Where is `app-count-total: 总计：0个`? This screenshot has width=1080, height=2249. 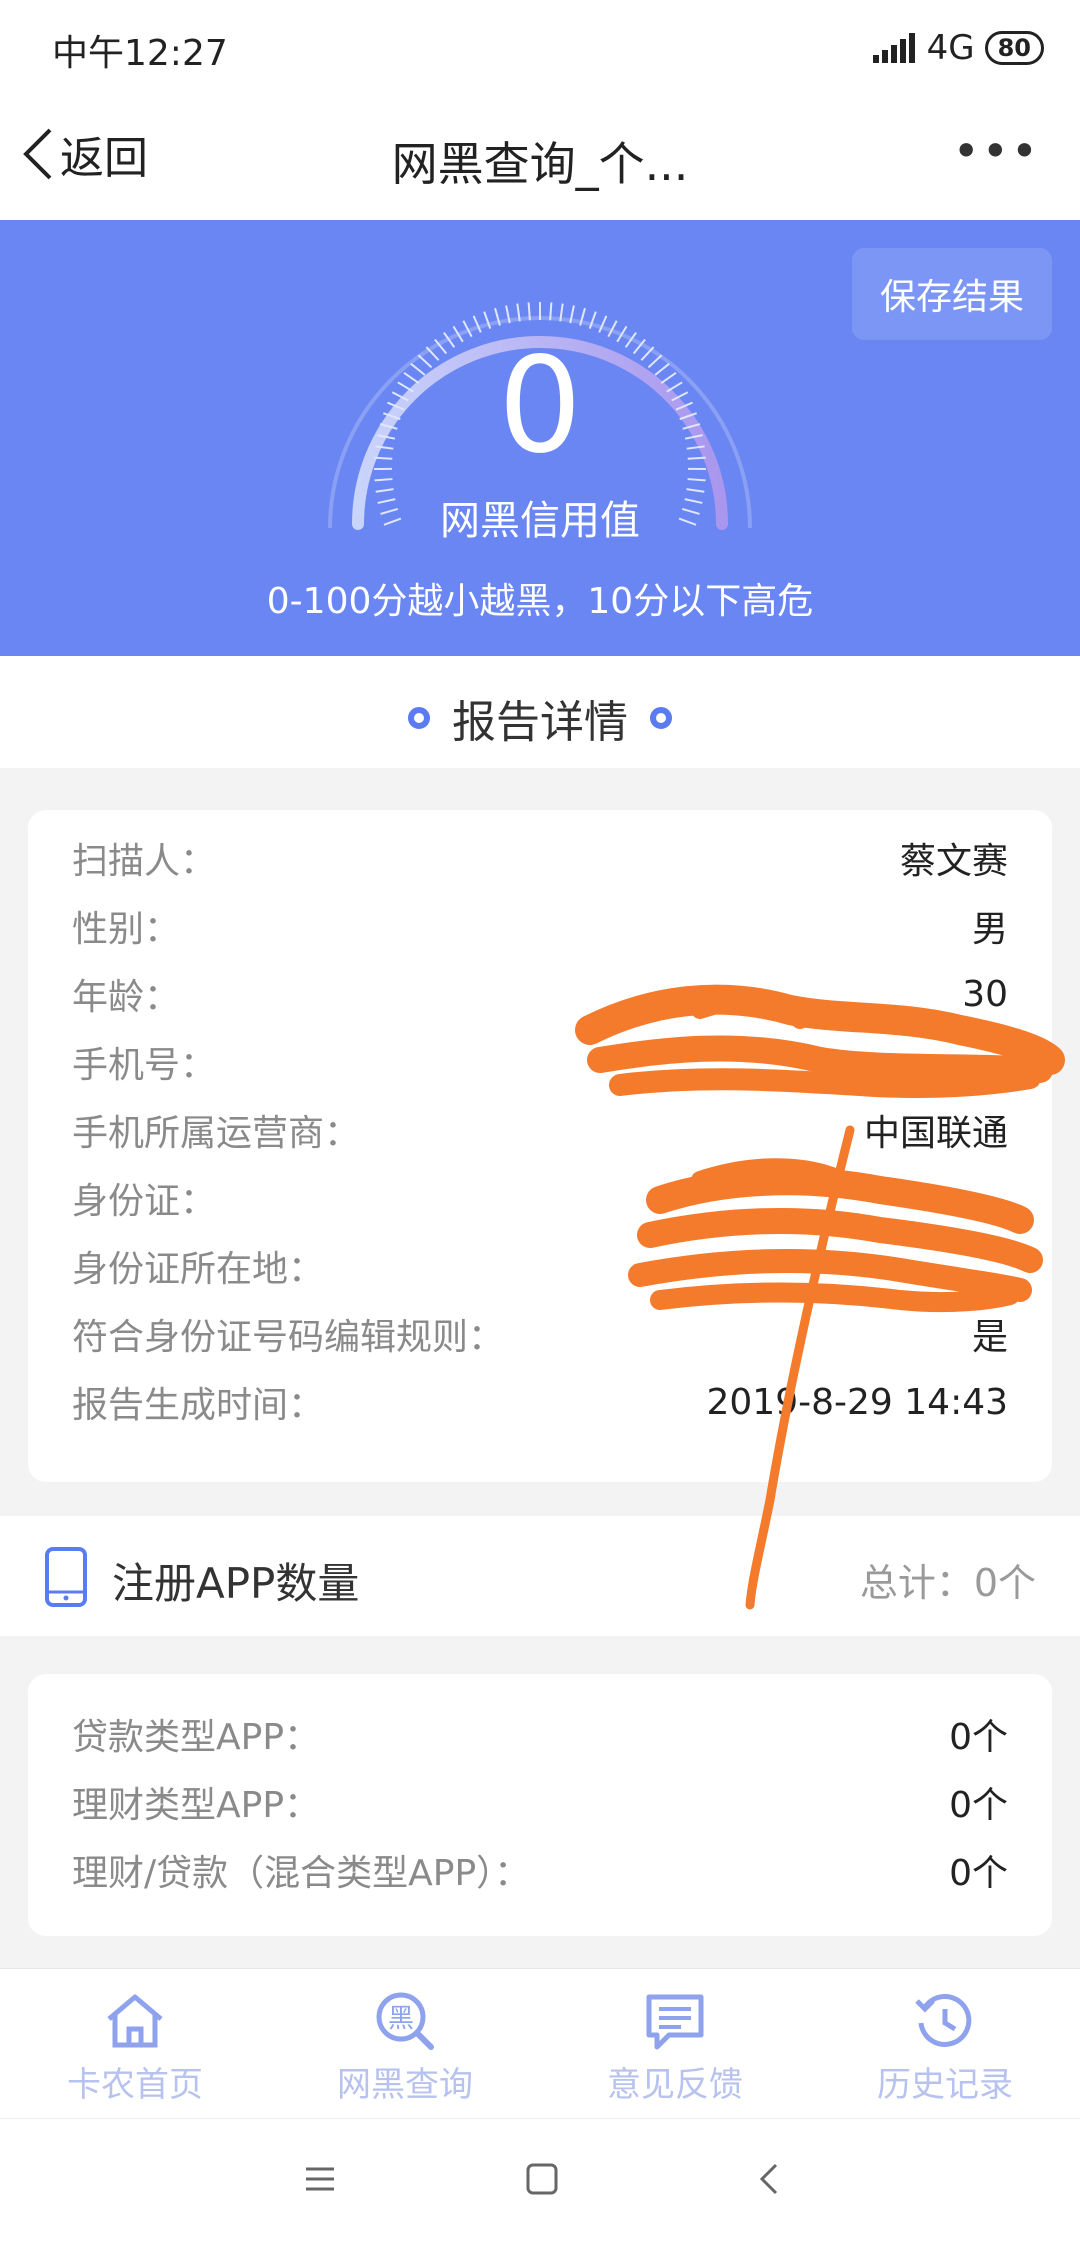
app-count-total: 总计：0个 is located at coordinates (948, 1579).